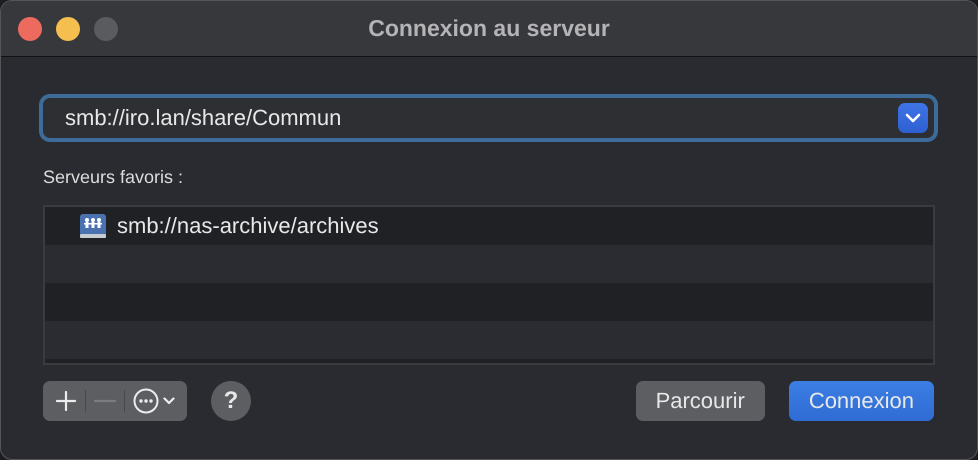  What do you see at coordinates (861, 401) in the screenshot?
I see `dialog-button: Connexion` at bounding box center [861, 401].